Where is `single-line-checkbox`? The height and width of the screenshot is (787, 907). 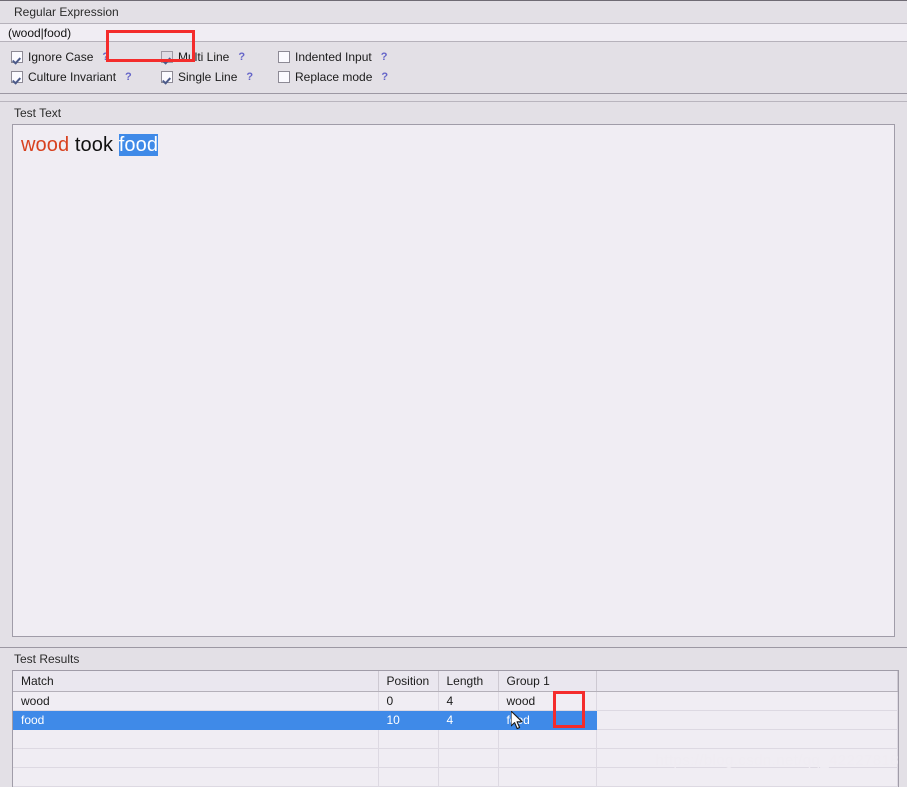 single-line-checkbox is located at coordinates (167, 77).